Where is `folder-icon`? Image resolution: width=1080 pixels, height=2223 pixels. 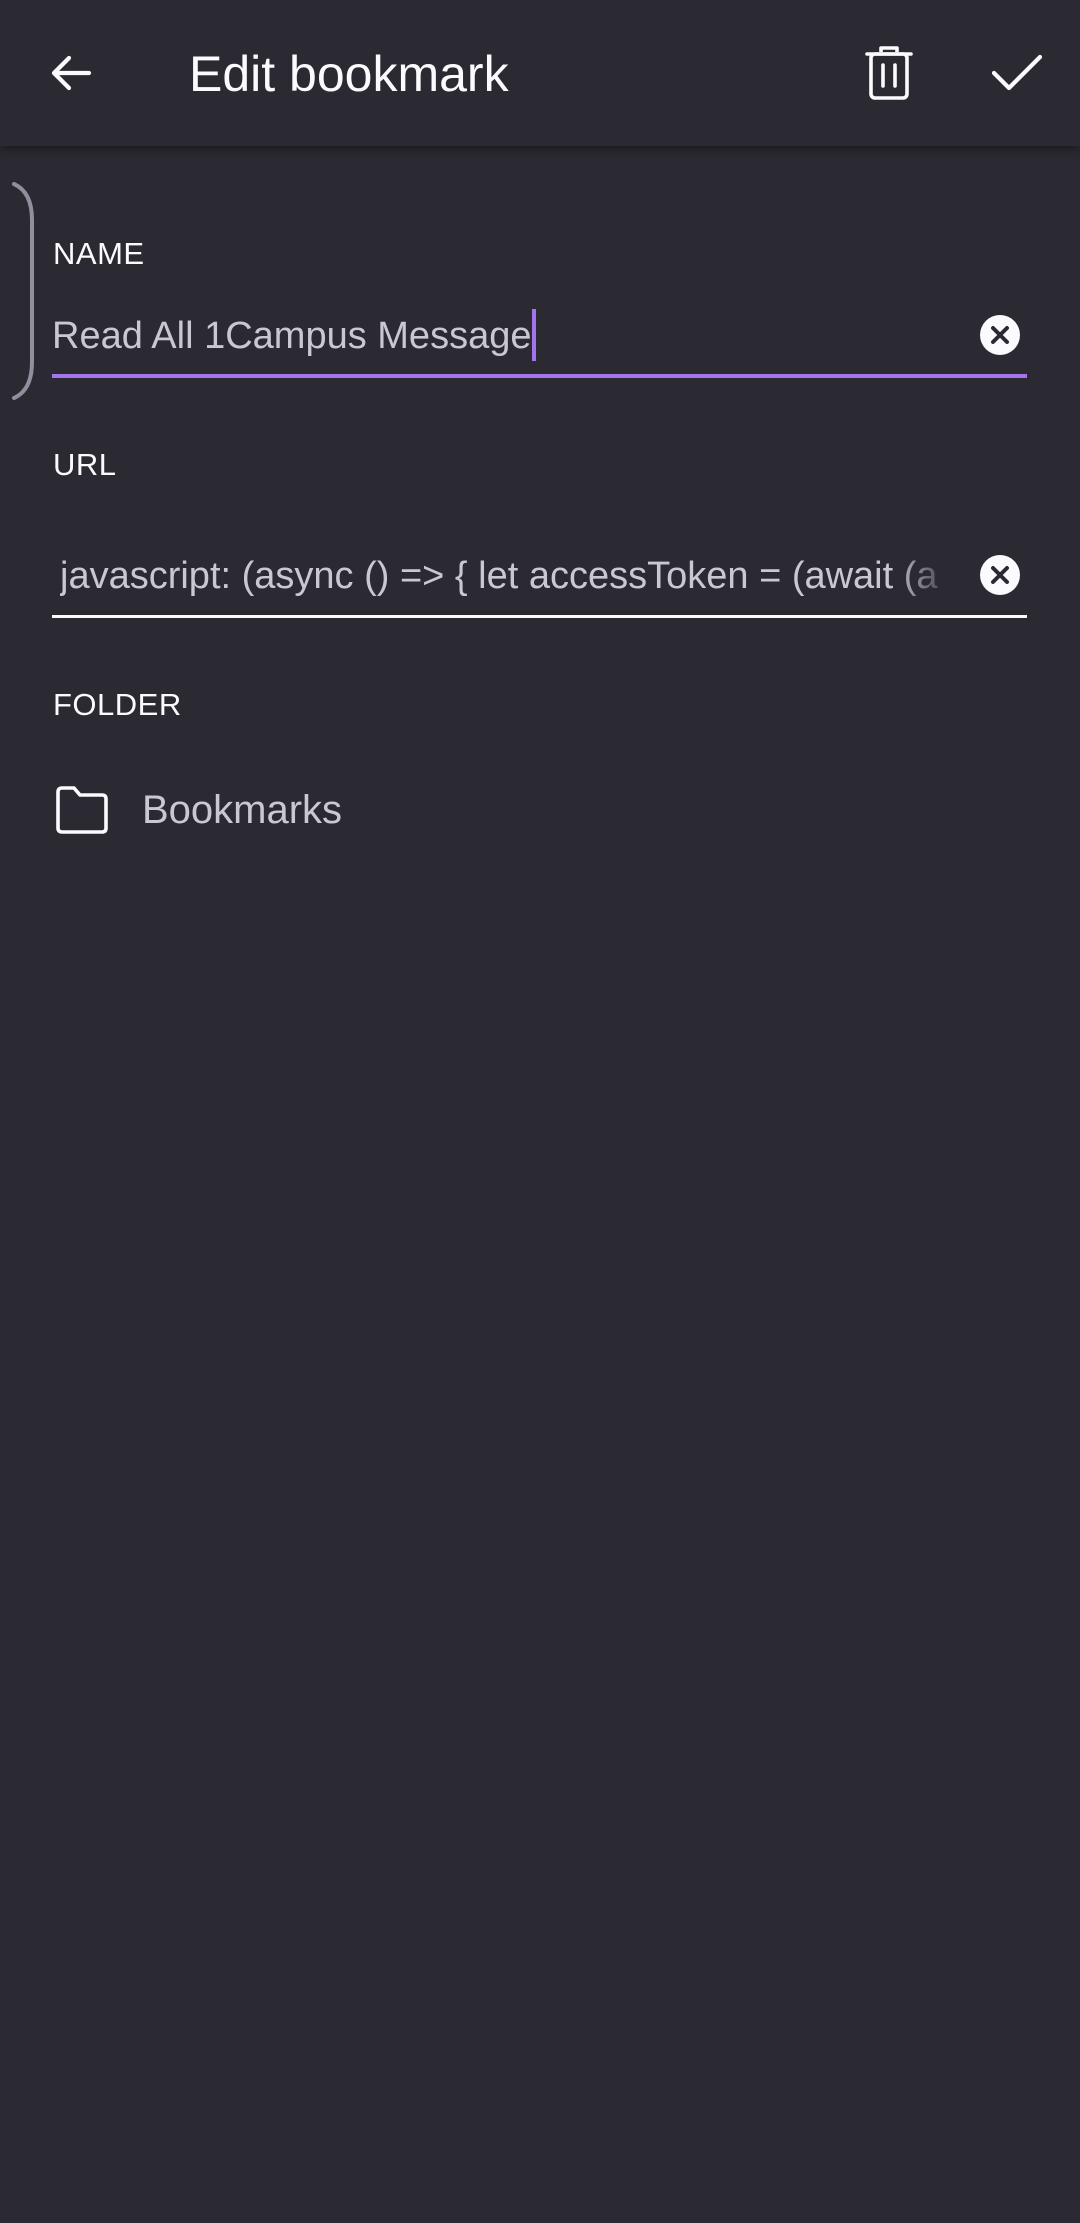
folder-icon is located at coordinates (82, 810).